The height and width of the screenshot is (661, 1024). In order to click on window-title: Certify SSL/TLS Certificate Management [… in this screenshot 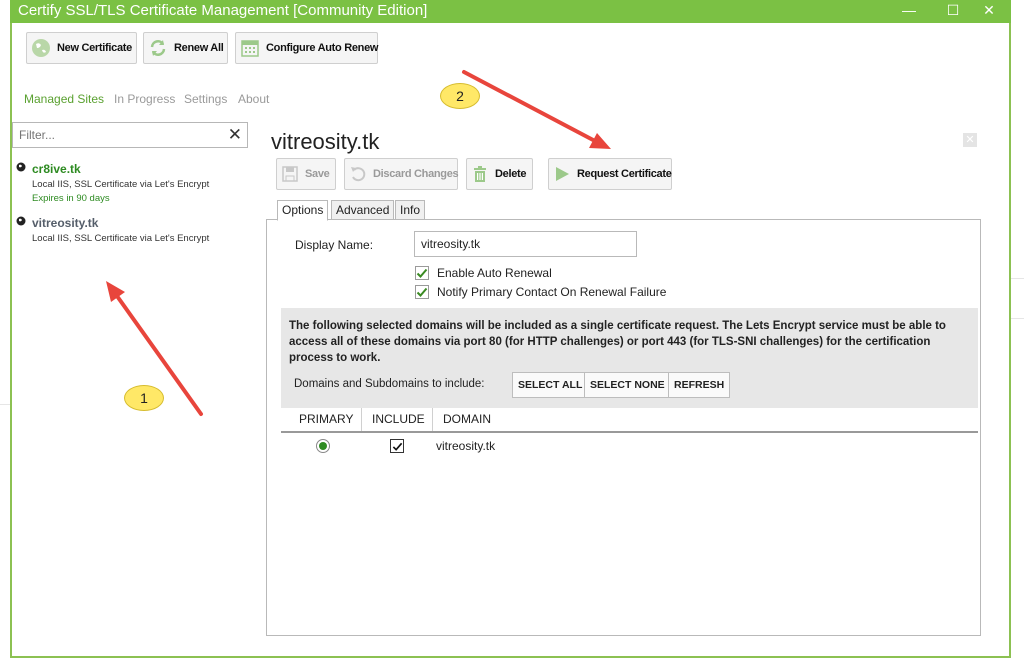, I will do `click(223, 10)`.